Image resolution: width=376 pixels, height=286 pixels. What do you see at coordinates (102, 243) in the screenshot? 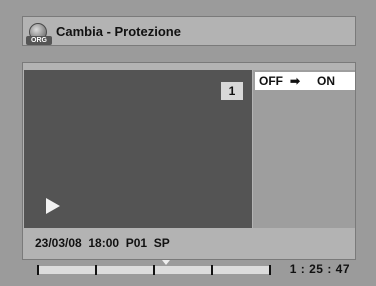
I see `recording-info: 23/03/08 18:00 P01 SP` at bounding box center [102, 243].